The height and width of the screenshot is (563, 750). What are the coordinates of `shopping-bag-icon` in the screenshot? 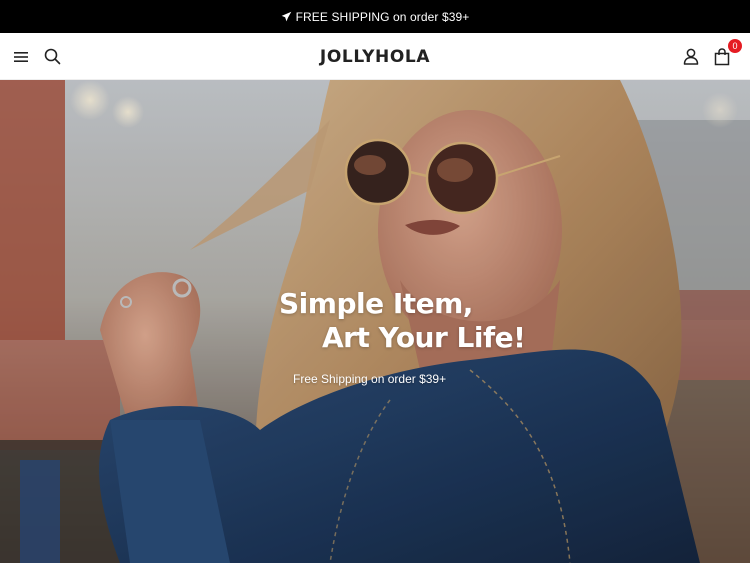 It's located at (722, 56).